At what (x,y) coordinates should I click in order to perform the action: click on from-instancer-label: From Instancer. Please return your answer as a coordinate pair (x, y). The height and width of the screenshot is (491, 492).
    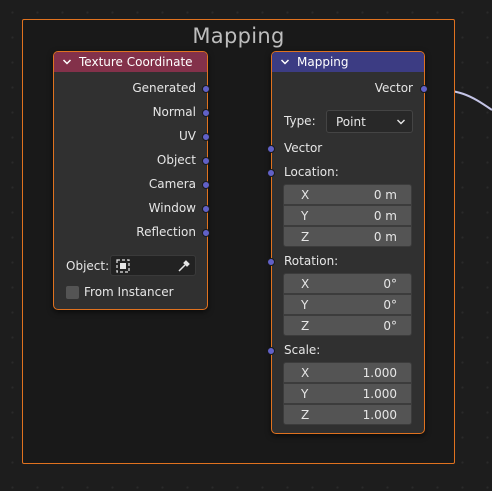
    Looking at the image, I should click on (129, 292).